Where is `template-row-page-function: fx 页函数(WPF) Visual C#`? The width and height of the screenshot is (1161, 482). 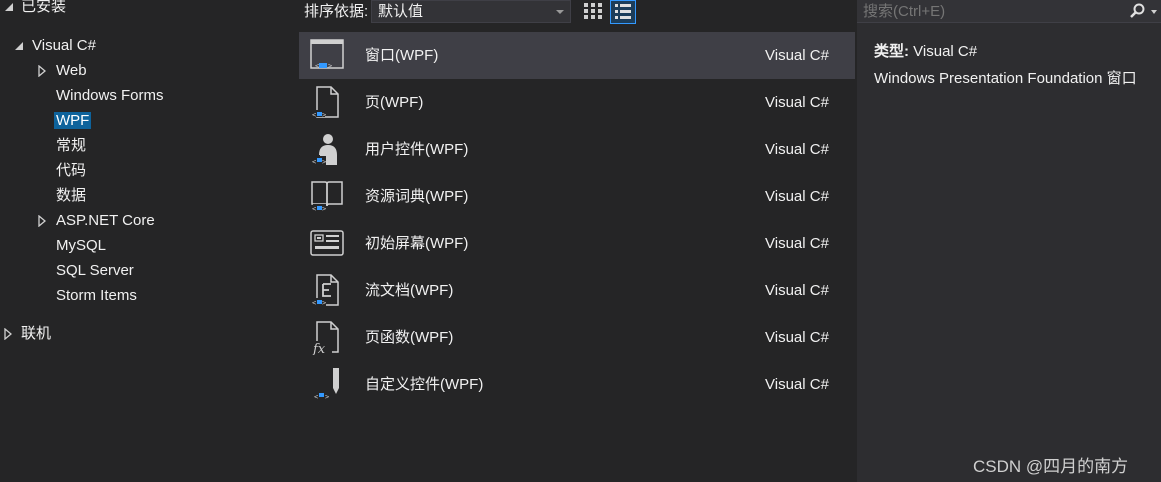 template-row-page-function: fx 页函数(WPF) Visual C# is located at coordinates (577, 337).